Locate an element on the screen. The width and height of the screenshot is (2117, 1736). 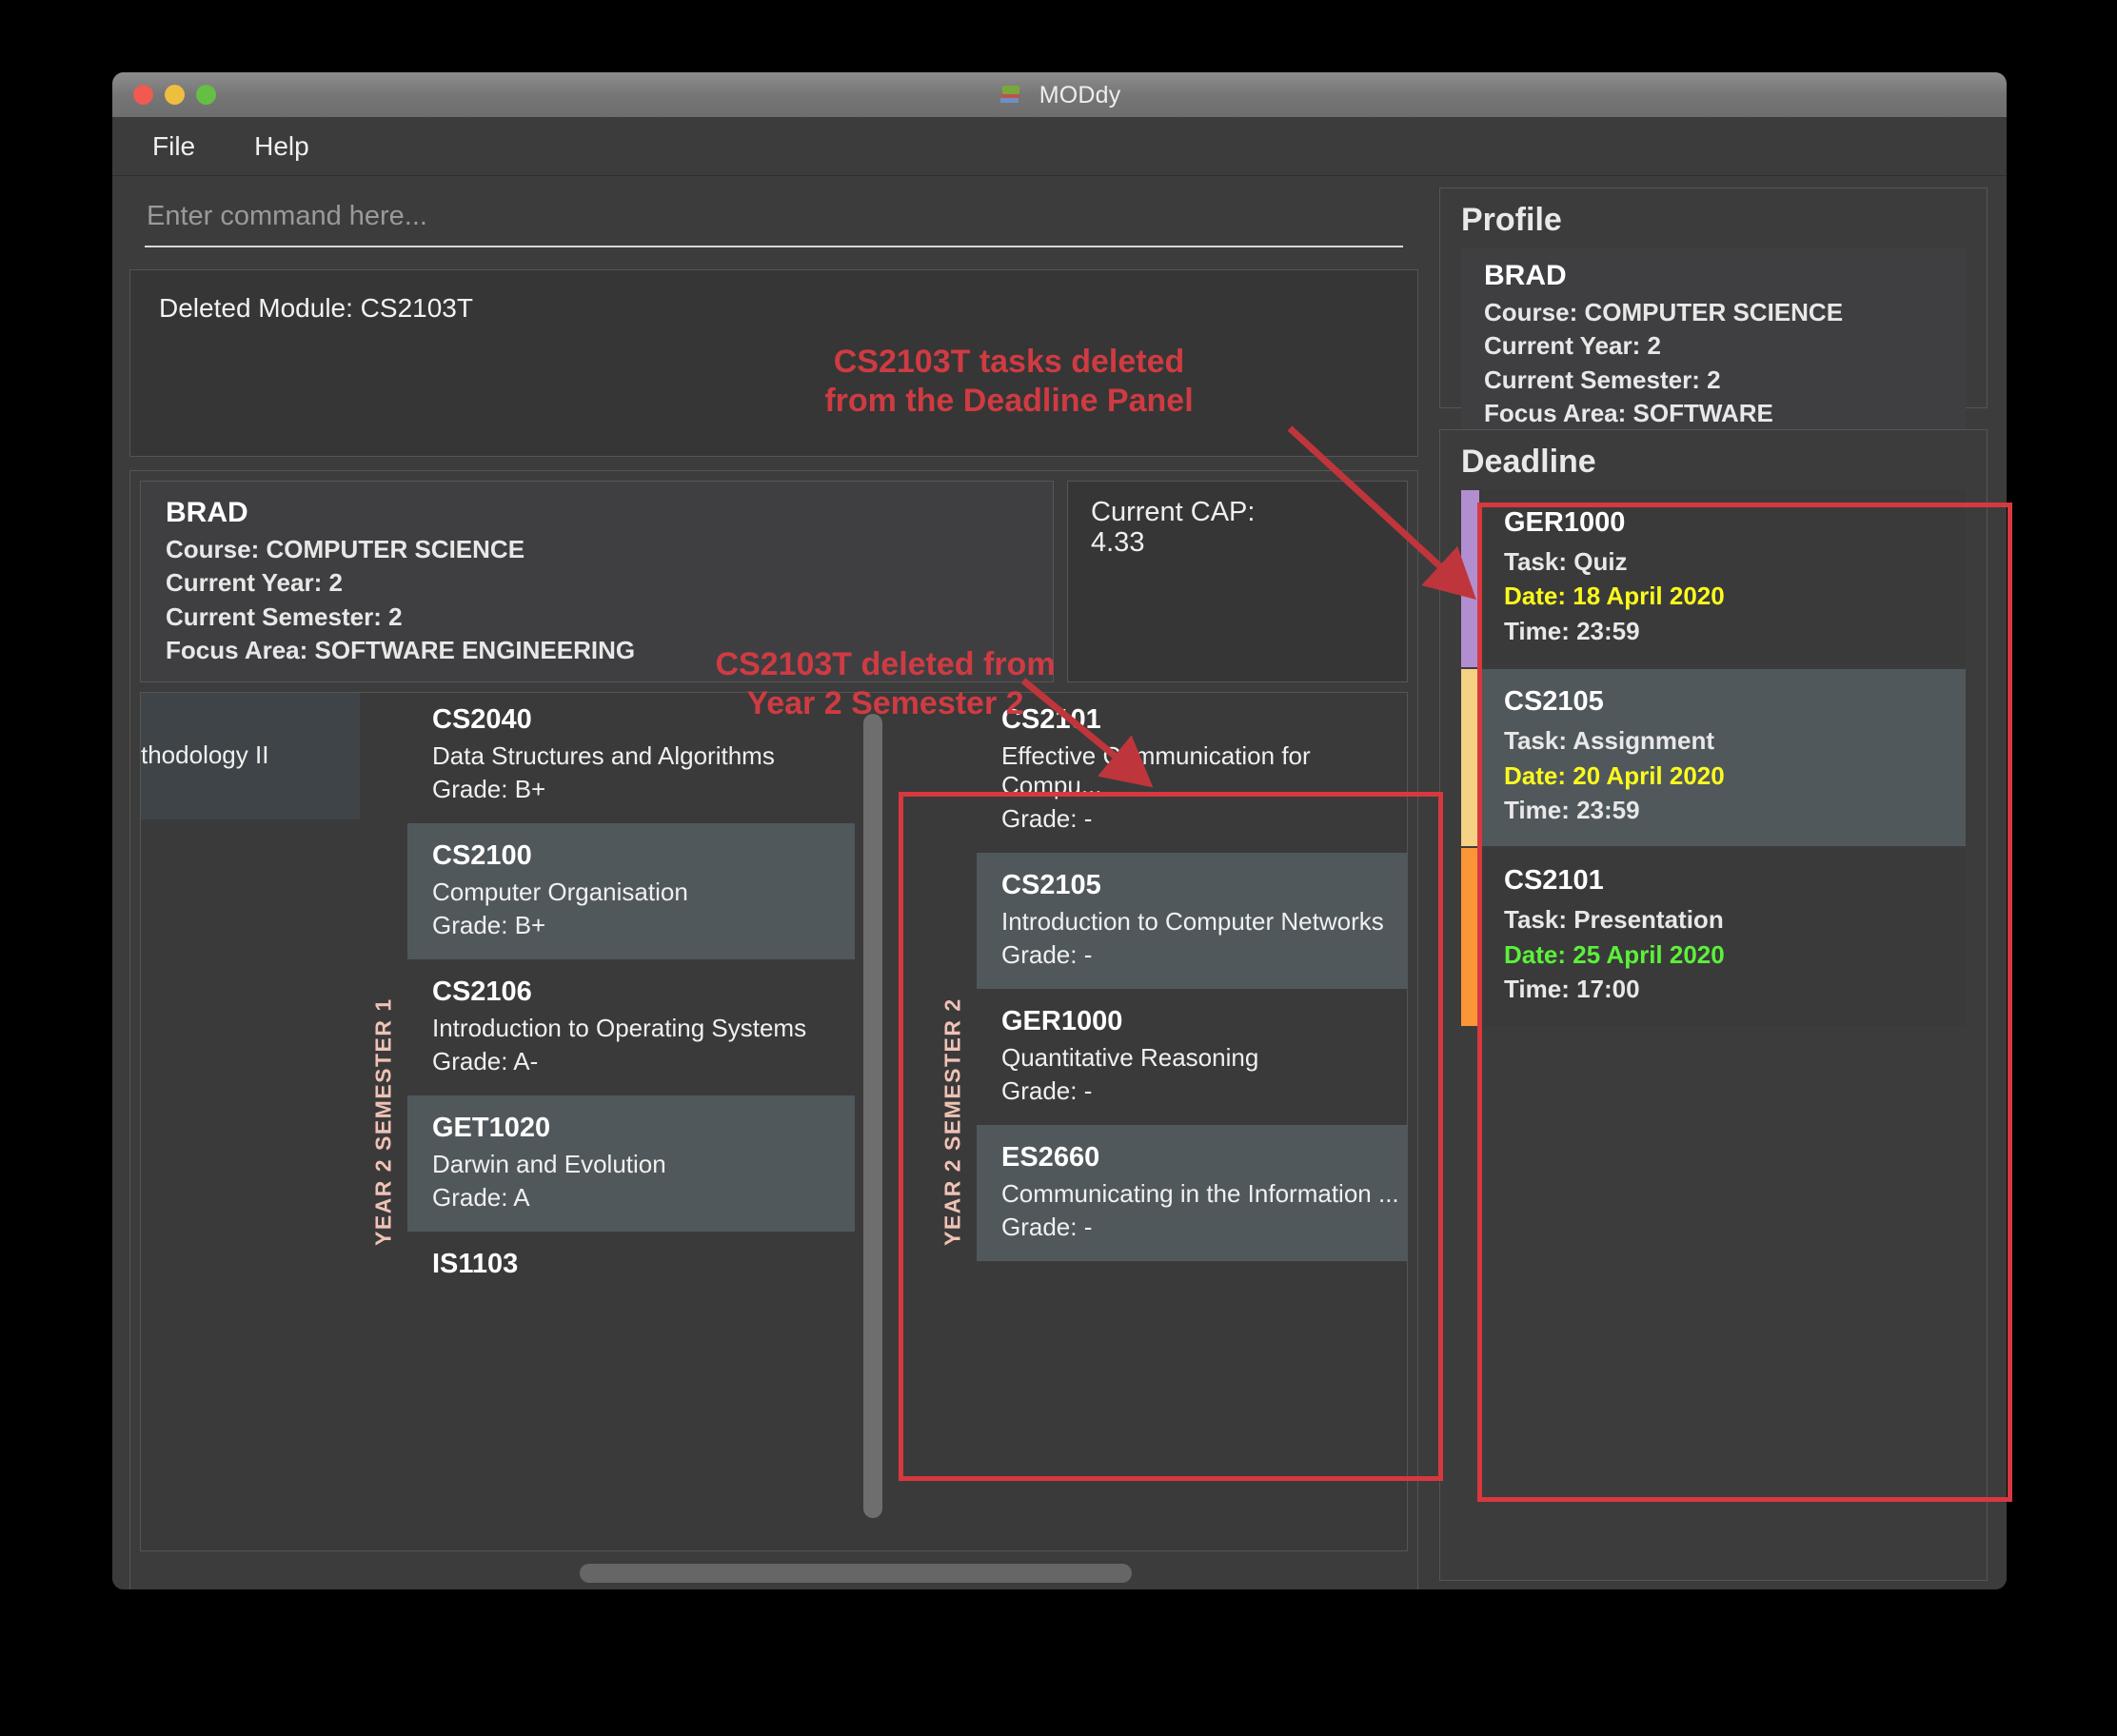
module-grade: Grade: B+ is located at coordinates (489, 925).